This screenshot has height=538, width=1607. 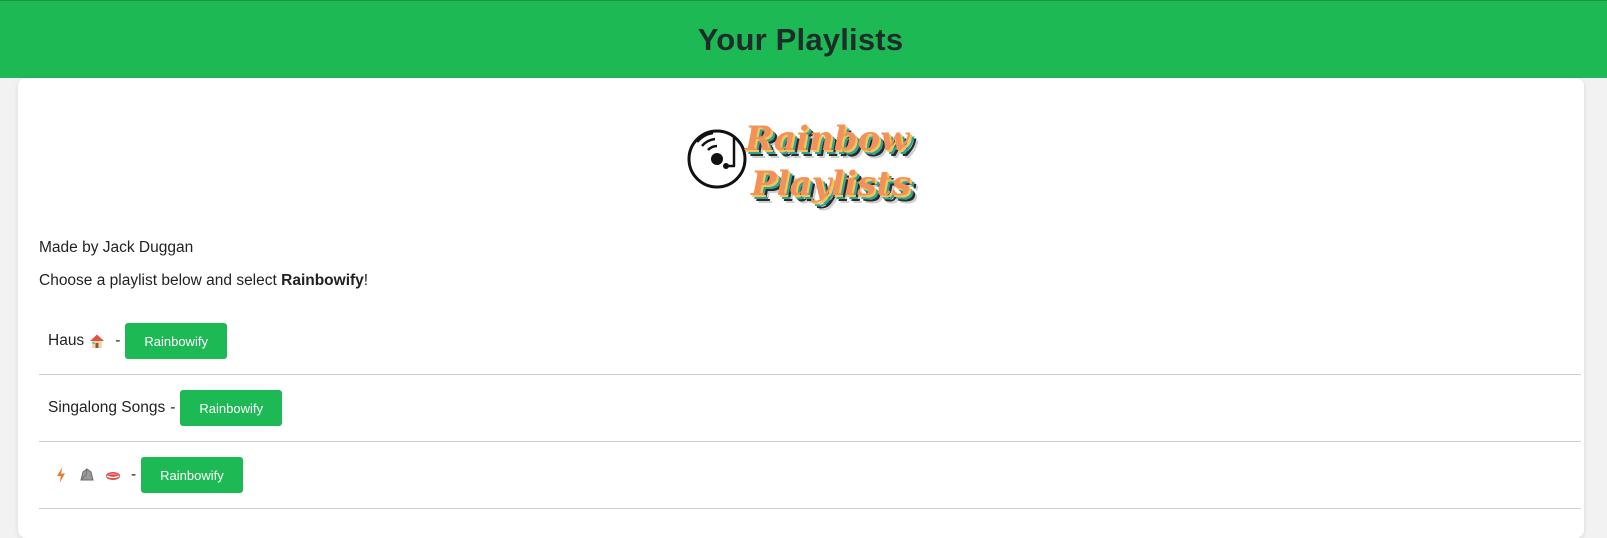 I want to click on app-header: Your Playlists, so click(x=803, y=39).